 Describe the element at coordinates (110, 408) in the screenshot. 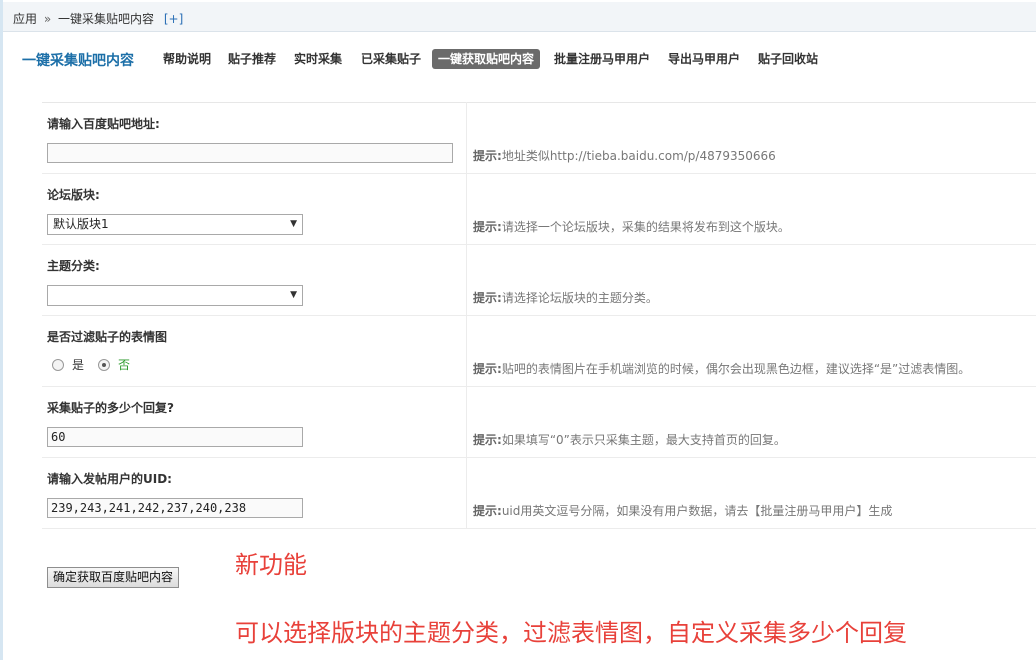

I see `reply-count-label: 采集贴子的多少个回复?` at that location.